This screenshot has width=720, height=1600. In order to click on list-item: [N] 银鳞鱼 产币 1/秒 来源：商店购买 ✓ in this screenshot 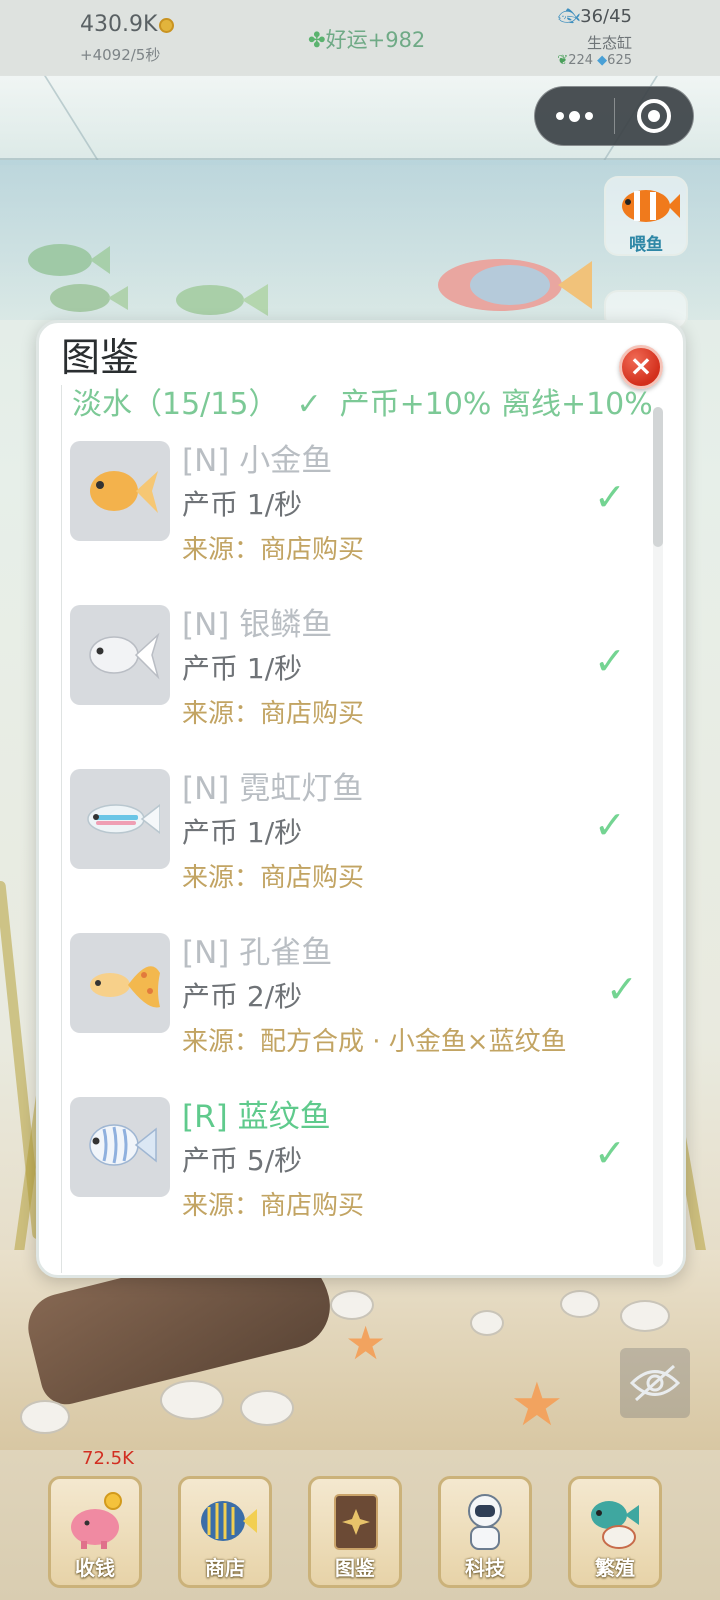, I will do `click(360, 674)`.